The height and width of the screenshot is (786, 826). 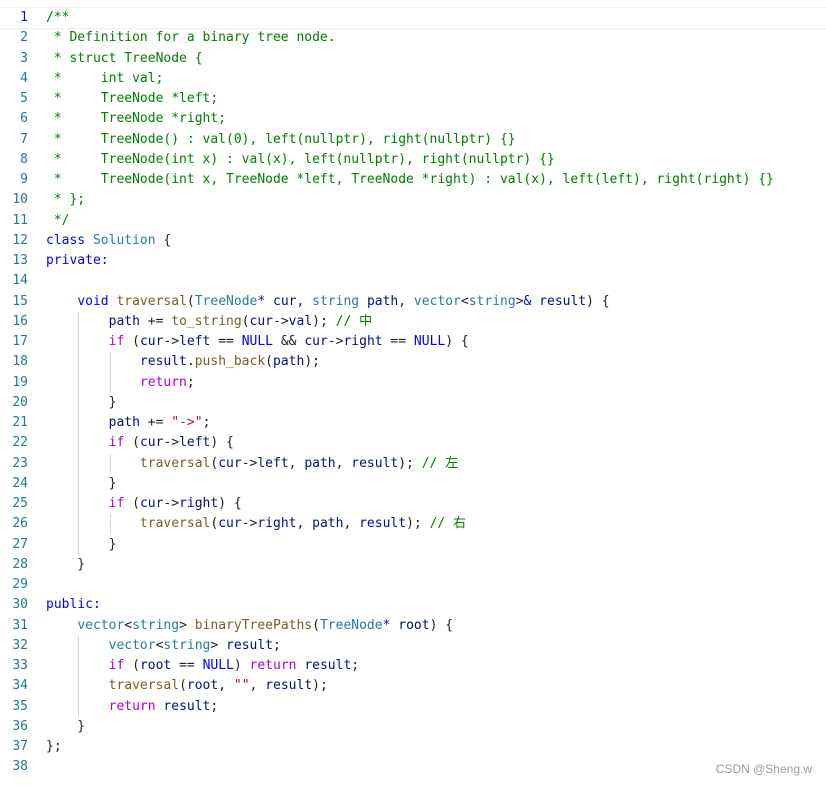 I want to click on code-token: if, so click(x=116, y=665).